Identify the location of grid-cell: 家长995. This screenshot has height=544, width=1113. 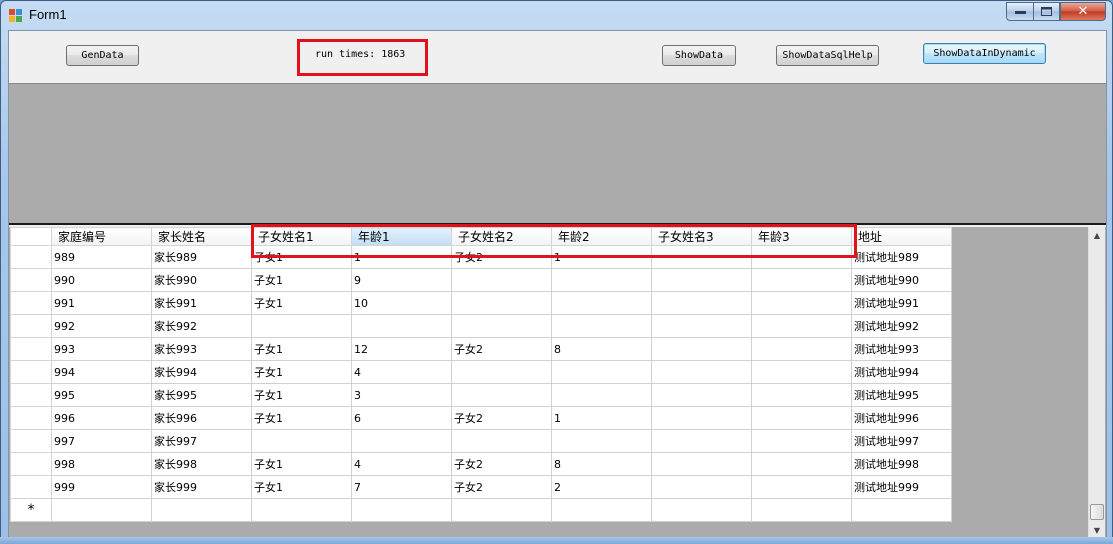
(201, 395).